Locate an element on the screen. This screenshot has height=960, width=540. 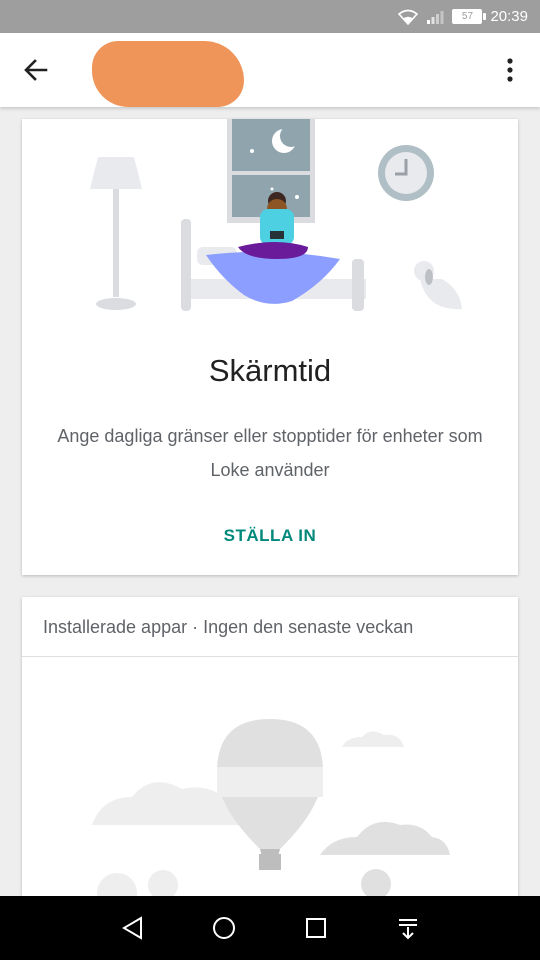
nav-home-button is located at coordinates (224, 928).